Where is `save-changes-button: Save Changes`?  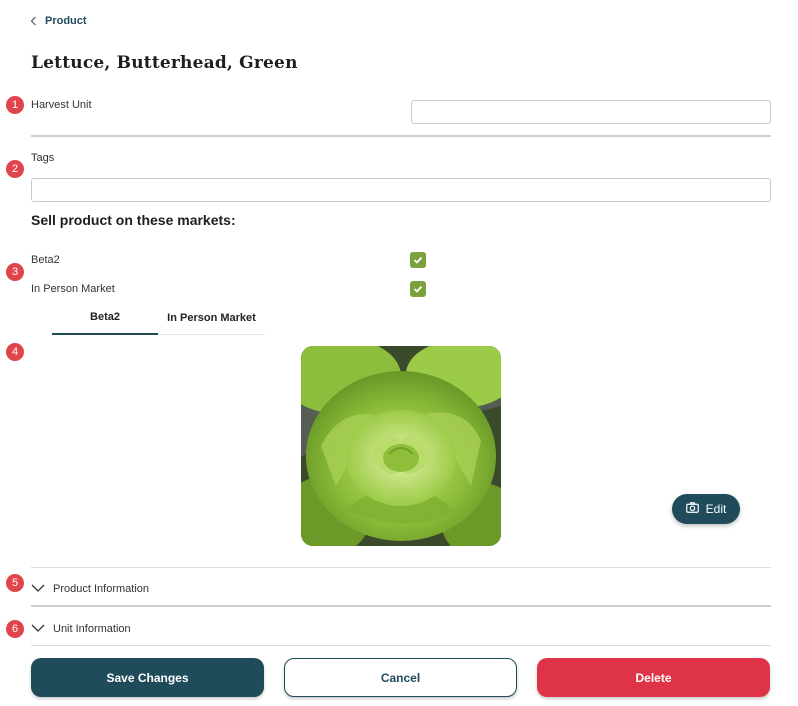
save-changes-button: Save Changes is located at coordinates (147, 677).